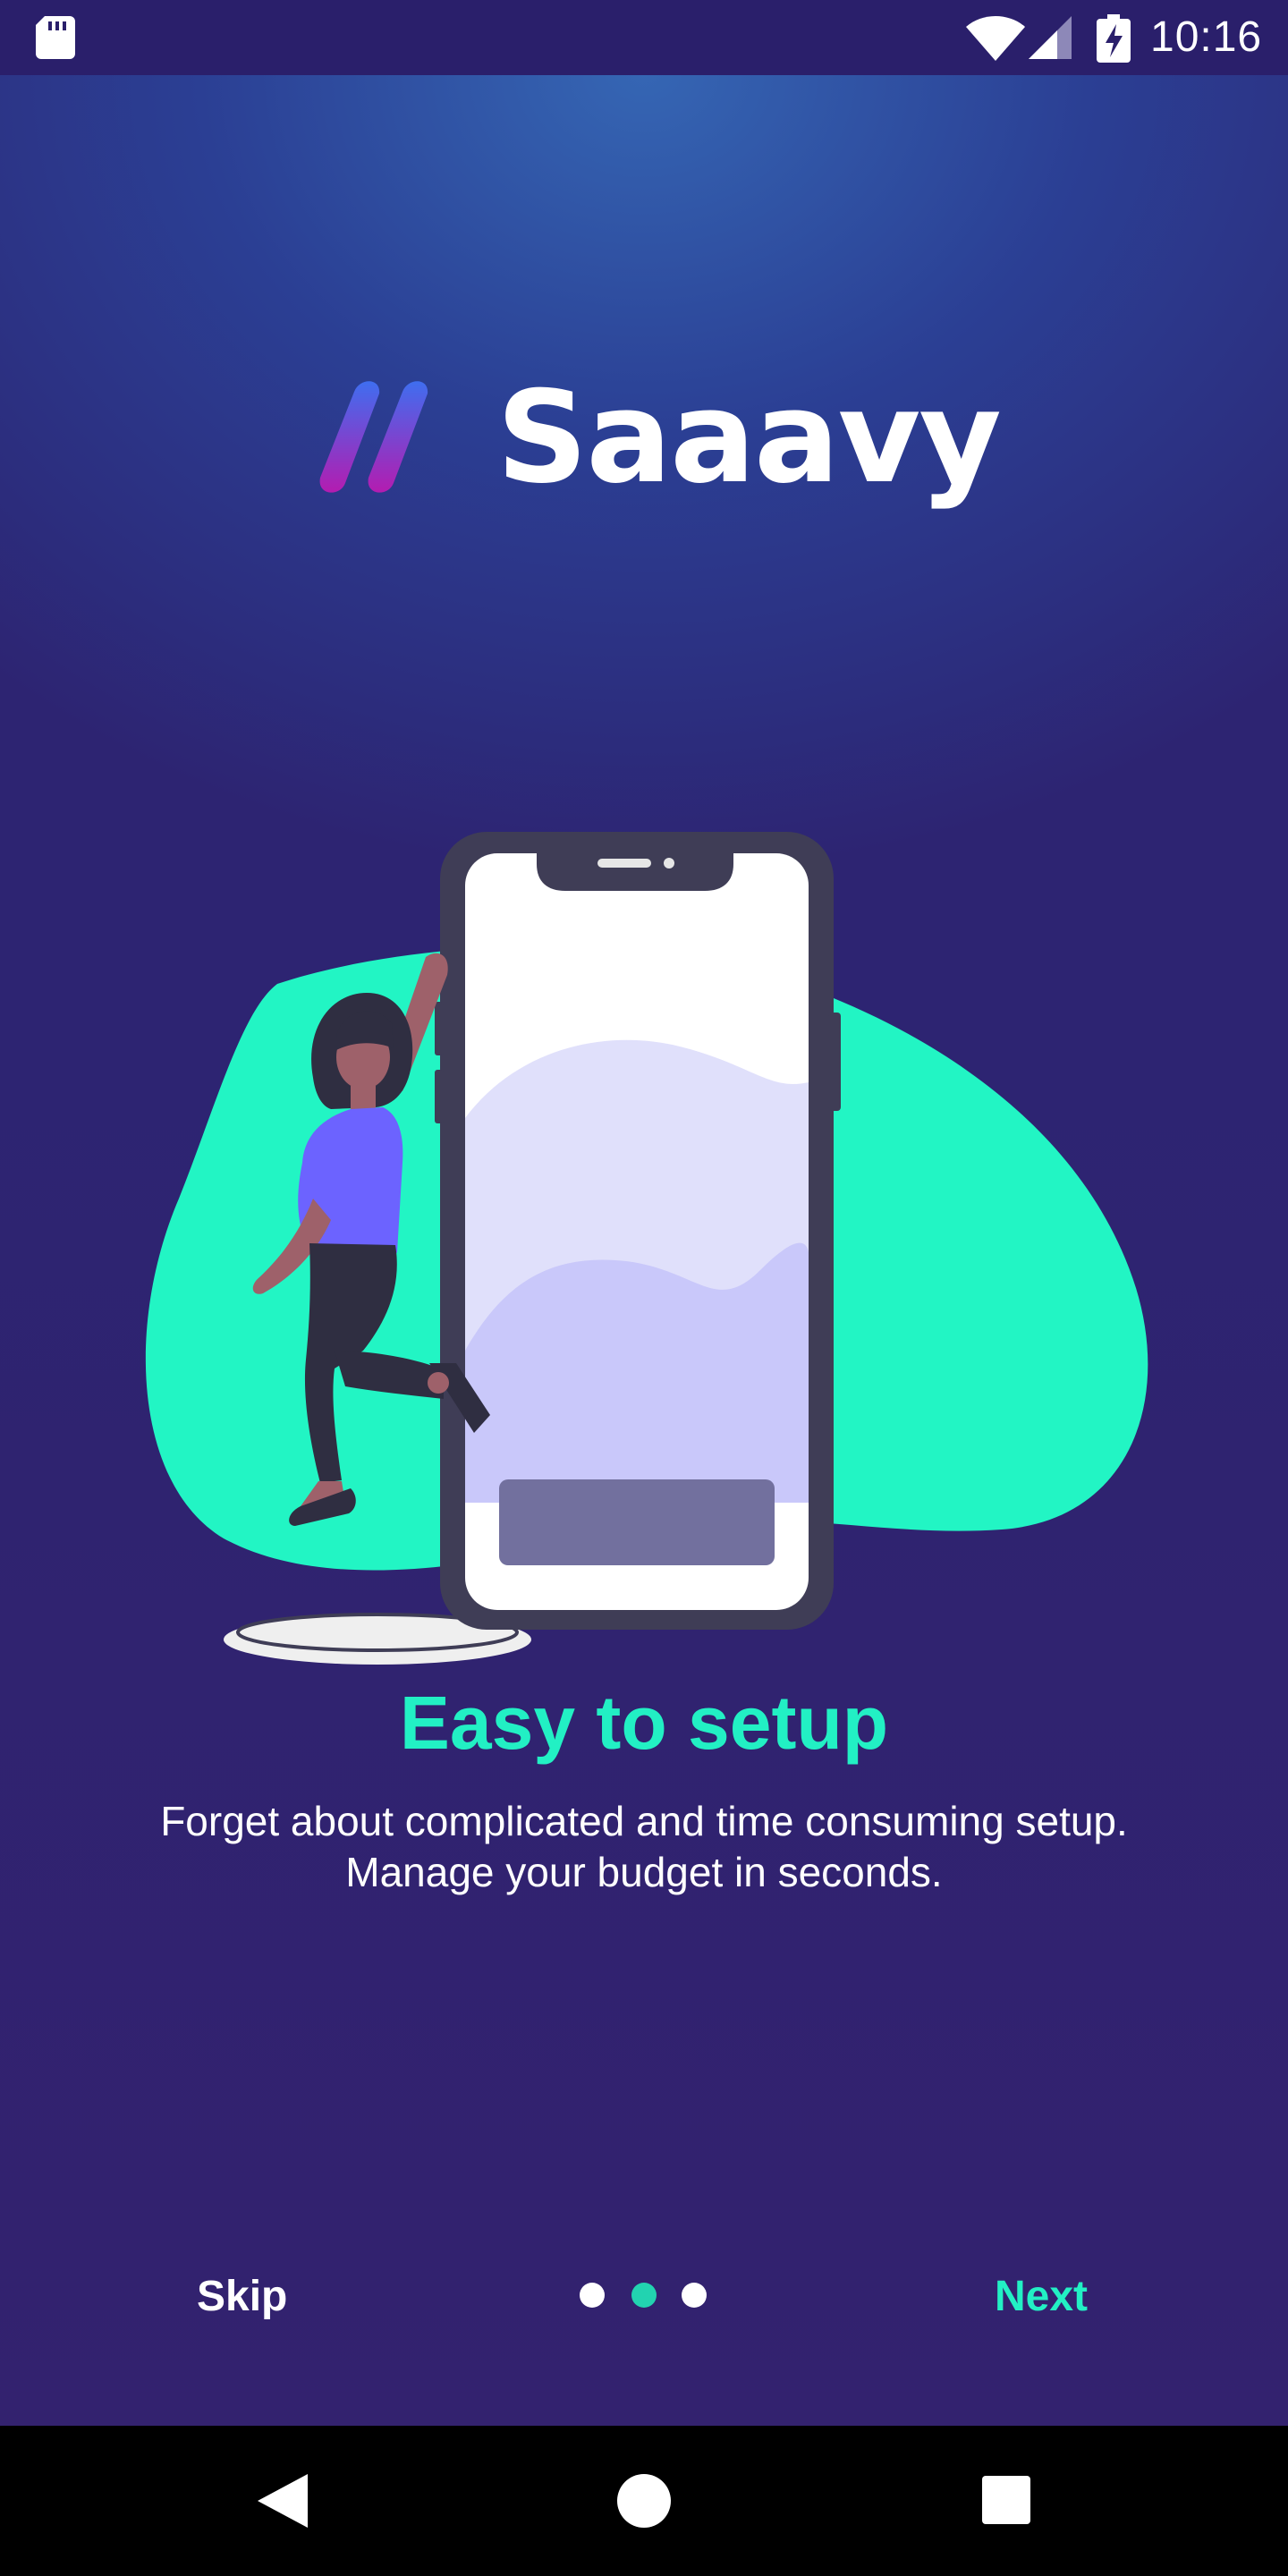 The width and height of the screenshot is (1288, 2576). I want to click on page-indicator, so click(645, 2296).